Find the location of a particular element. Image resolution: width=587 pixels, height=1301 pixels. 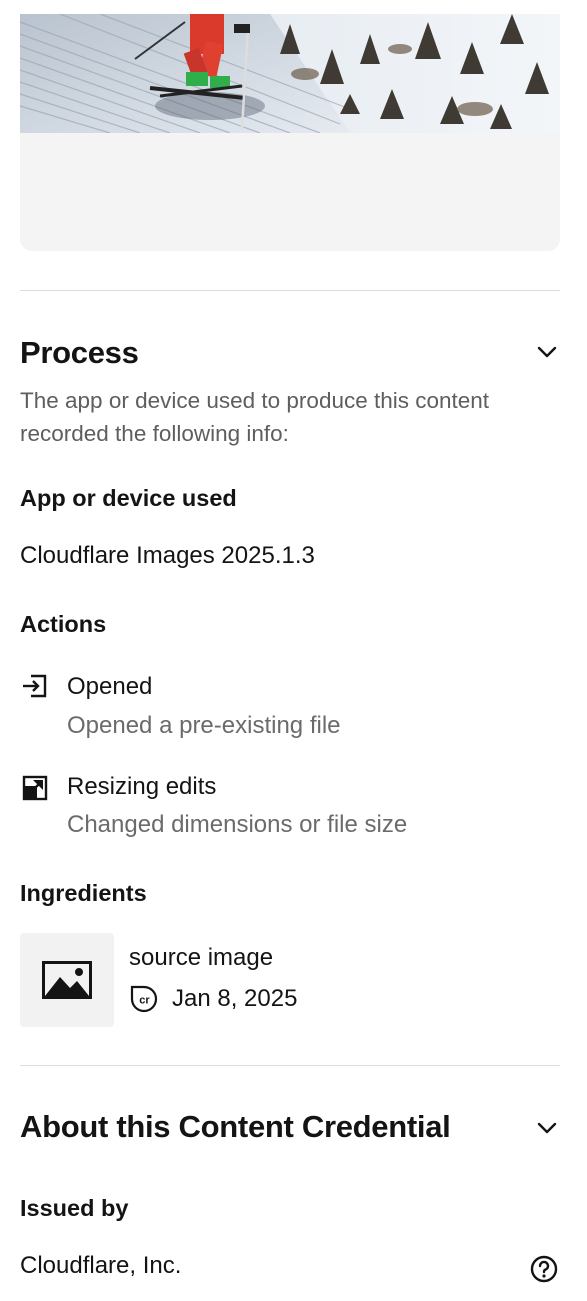

action-resizing-description: Changed dimensions or file size is located at coordinates (237, 824).